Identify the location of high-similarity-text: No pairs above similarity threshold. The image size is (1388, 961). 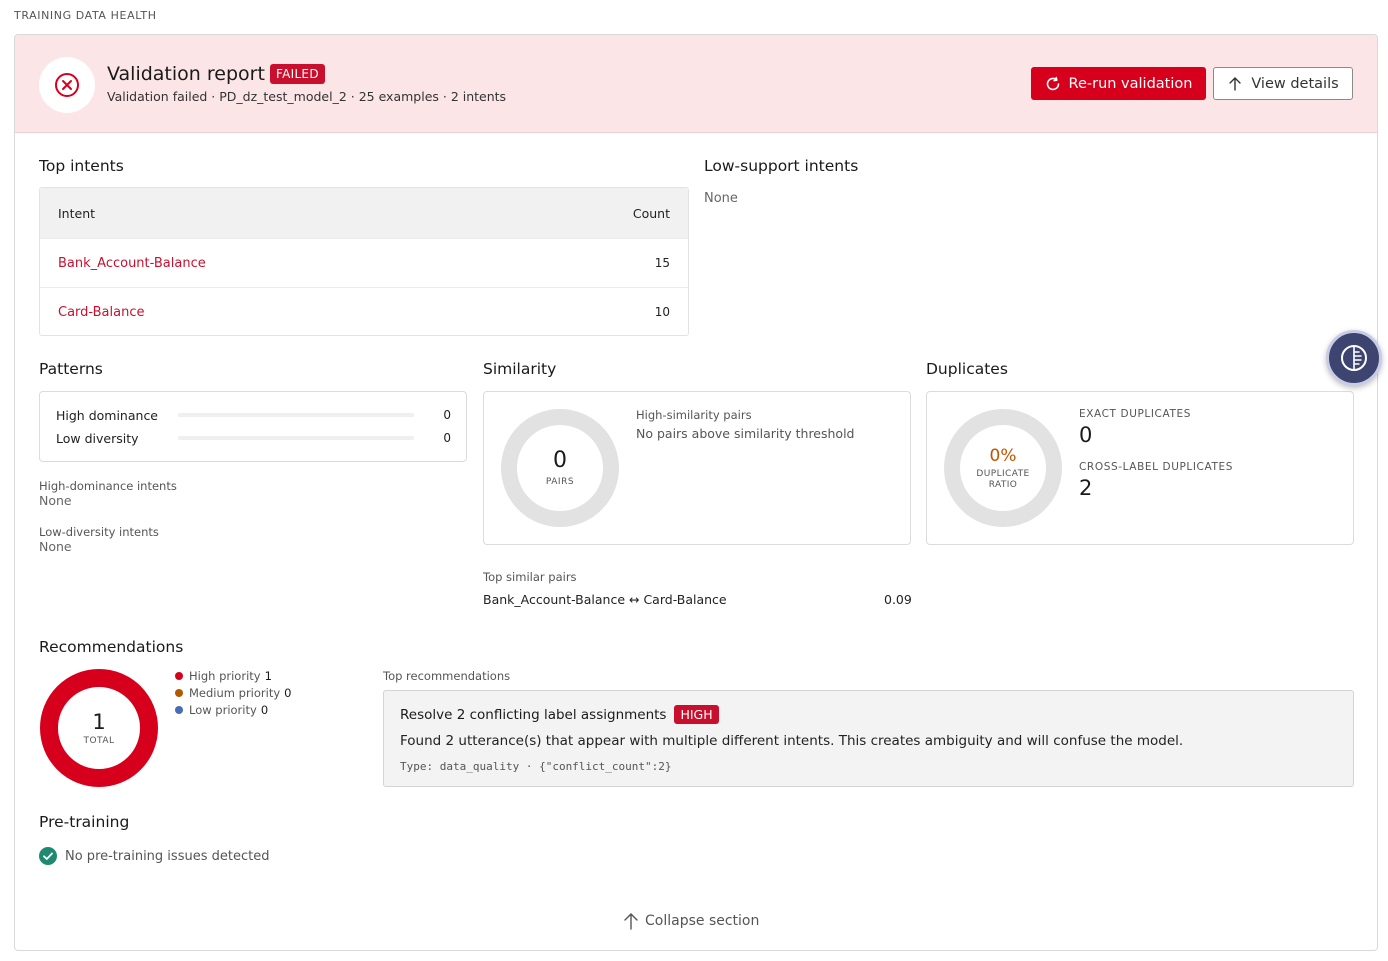
(745, 433).